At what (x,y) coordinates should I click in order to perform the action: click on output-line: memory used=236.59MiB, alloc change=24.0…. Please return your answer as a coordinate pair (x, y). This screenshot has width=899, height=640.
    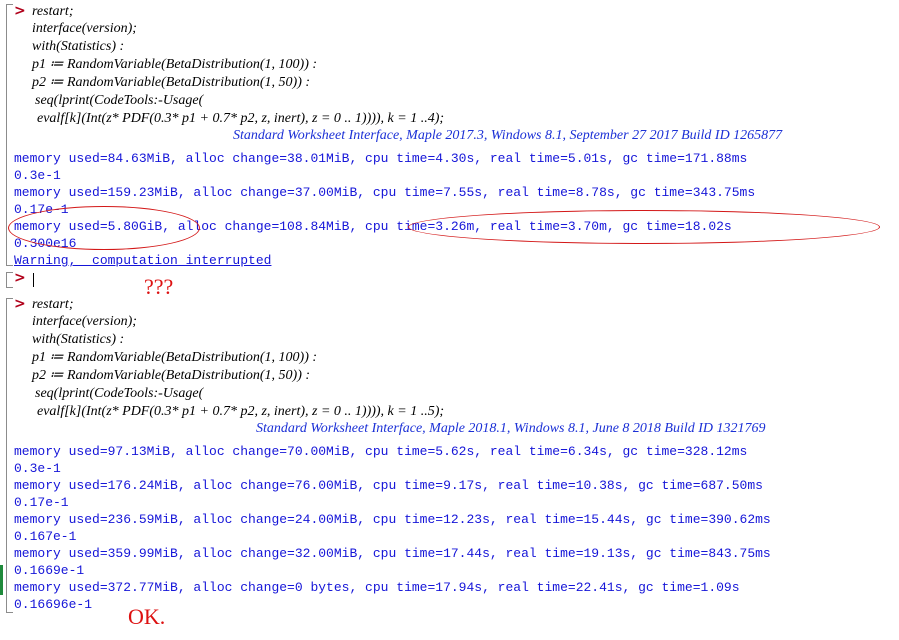
    Looking at the image, I should click on (392, 519).